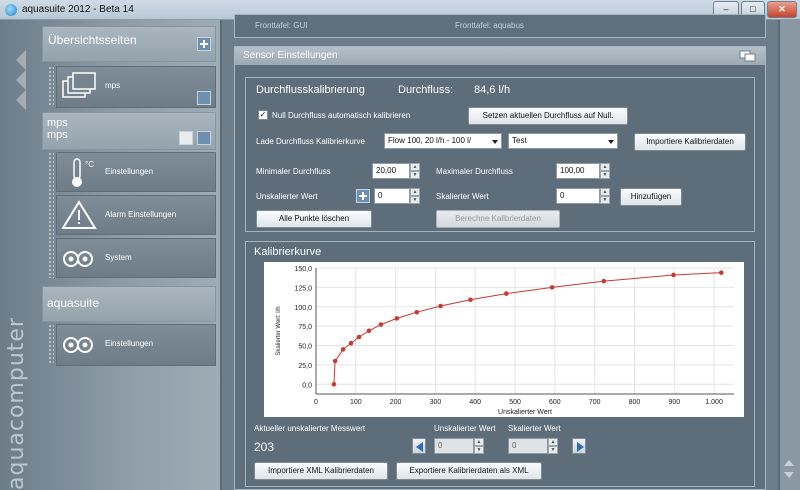  I want to click on series-line, so click(527, 328).